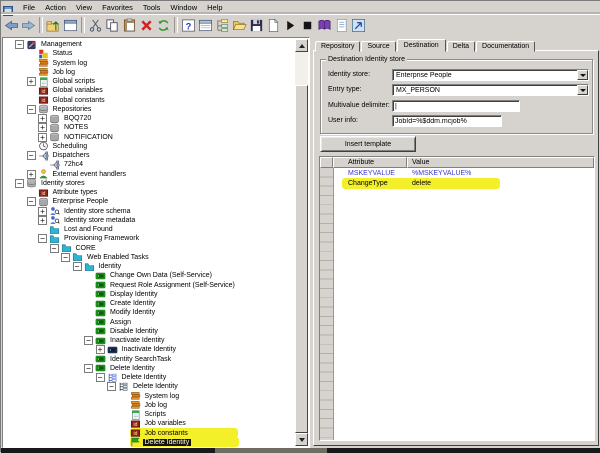 The height and width of the screenshot is (453, 600). What do you see at coordinates (28, 25) in the screenshot?
I see `toolbar-button-forward` at bounding box center [28, 25].